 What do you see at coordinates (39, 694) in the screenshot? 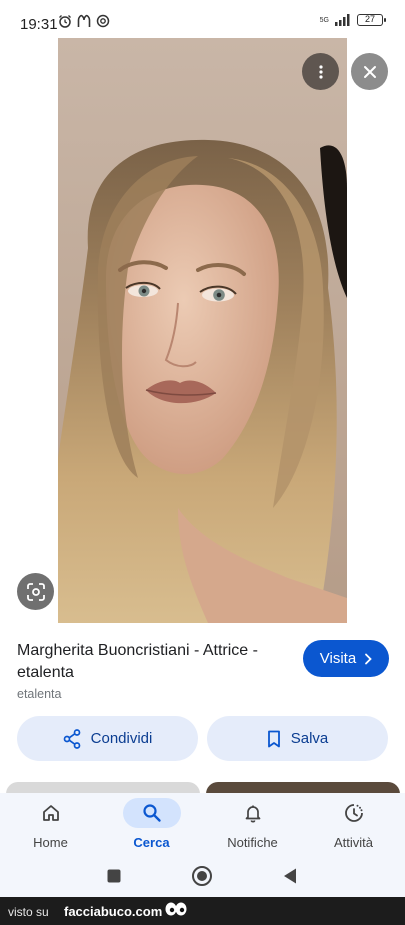
I see `result-source: etalenta` at bounding box center [39, 694].